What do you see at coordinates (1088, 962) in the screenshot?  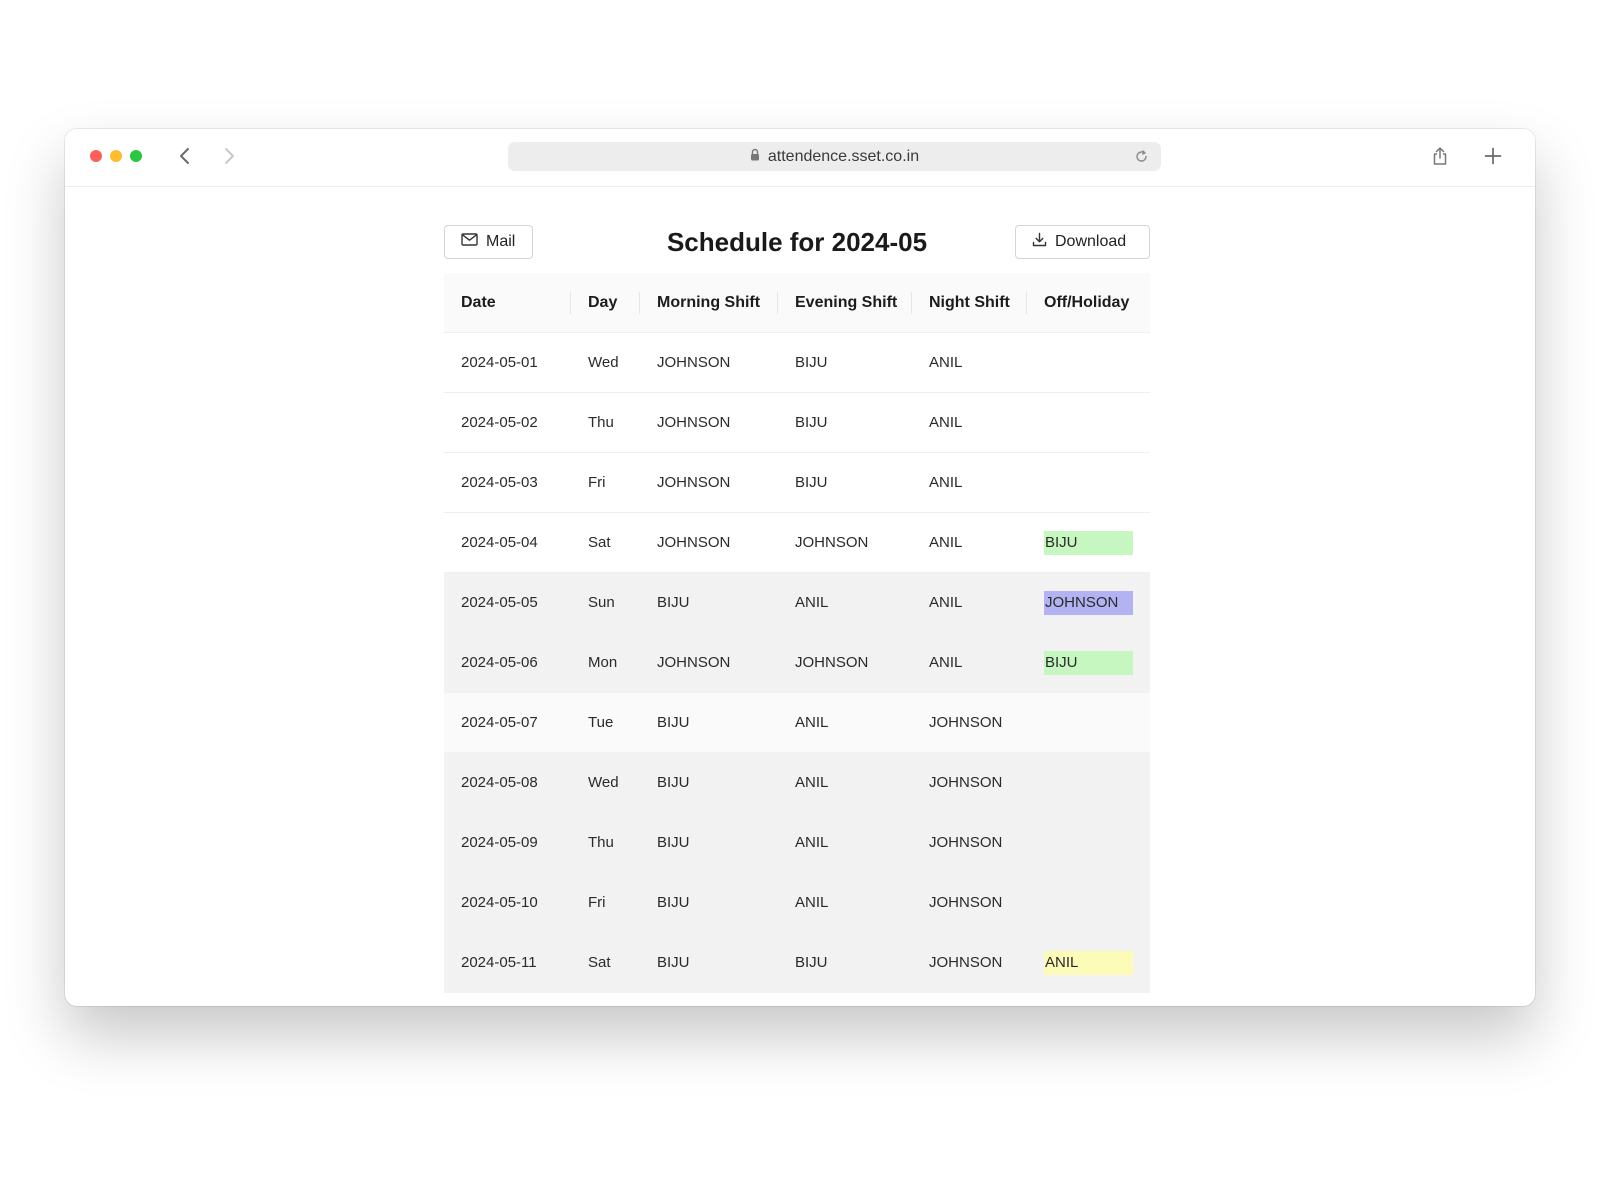 I see `off-holiday-badge: ANIL` at bounding box center [1088, 962].